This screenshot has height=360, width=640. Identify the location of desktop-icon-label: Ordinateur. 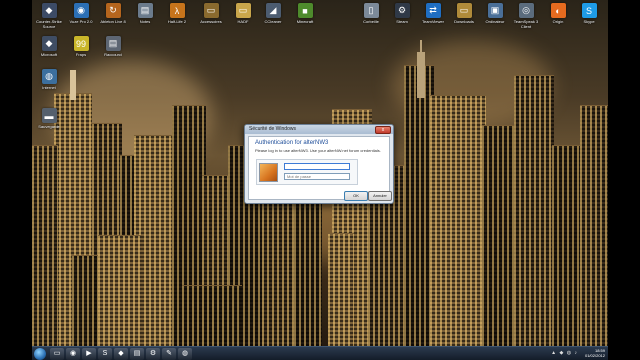
(495, 21).